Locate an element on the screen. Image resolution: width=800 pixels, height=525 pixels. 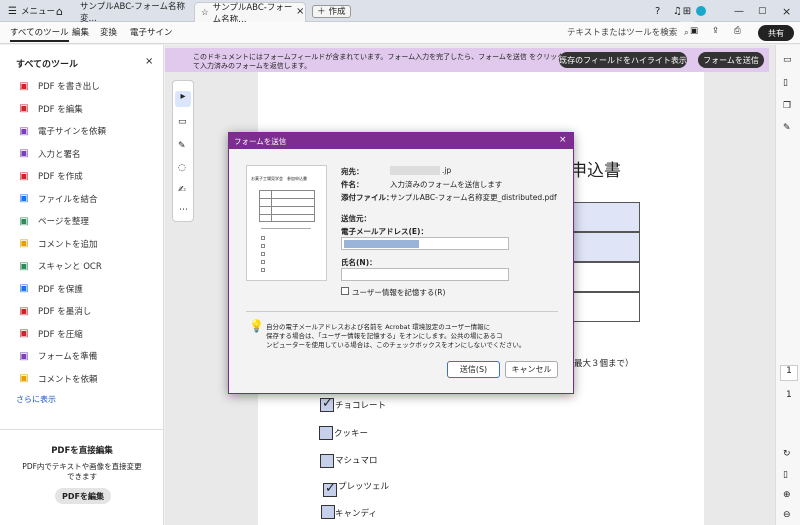
sidebar-tool-item: ▣ ページを整理 is located at coordinates (53, 221).